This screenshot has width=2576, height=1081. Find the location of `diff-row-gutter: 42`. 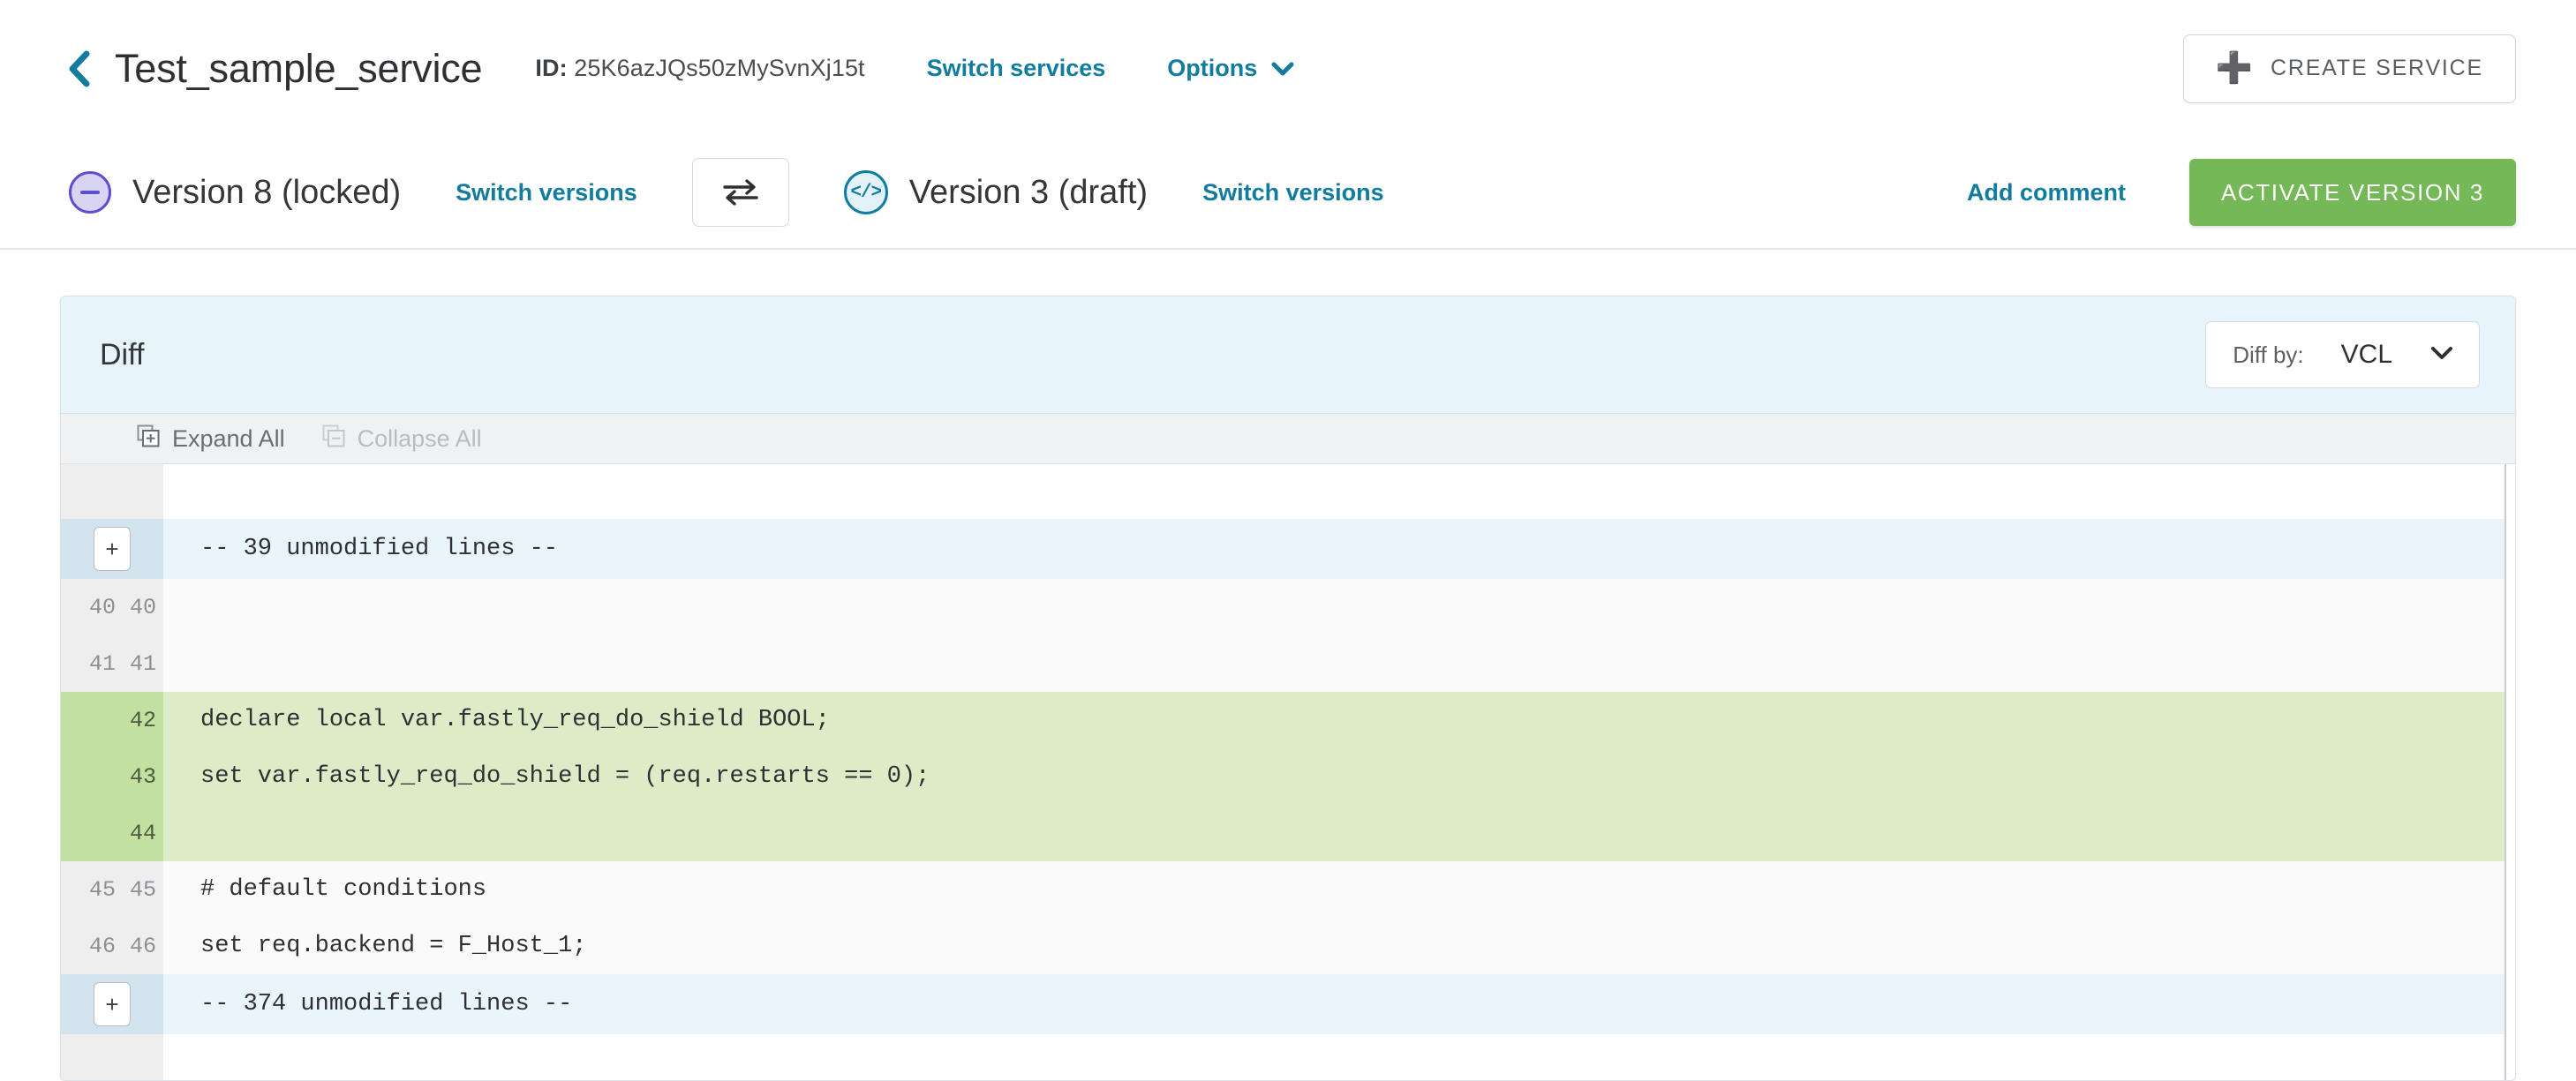

diff-row-gutter: 42 is located at coordinates (112, 720).